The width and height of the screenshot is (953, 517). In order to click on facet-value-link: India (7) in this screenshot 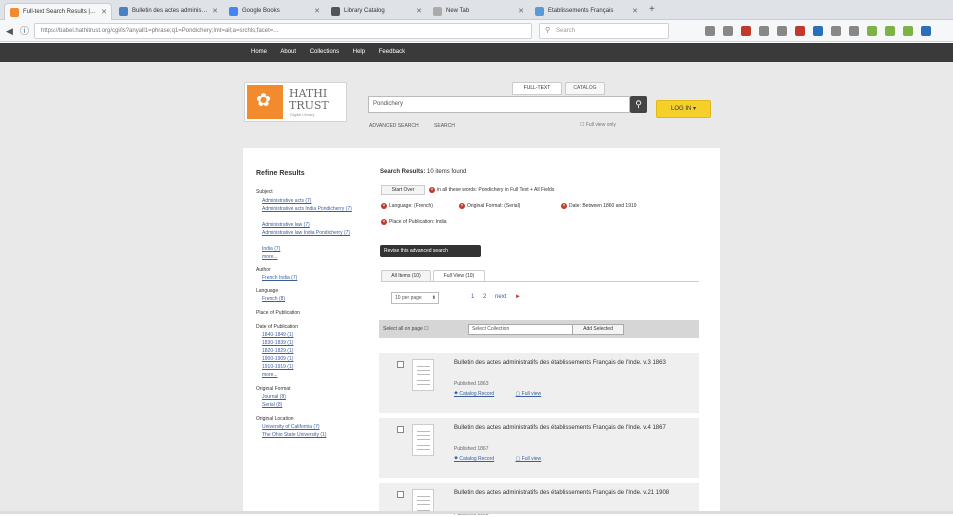, I will do `click(271, 249)`.